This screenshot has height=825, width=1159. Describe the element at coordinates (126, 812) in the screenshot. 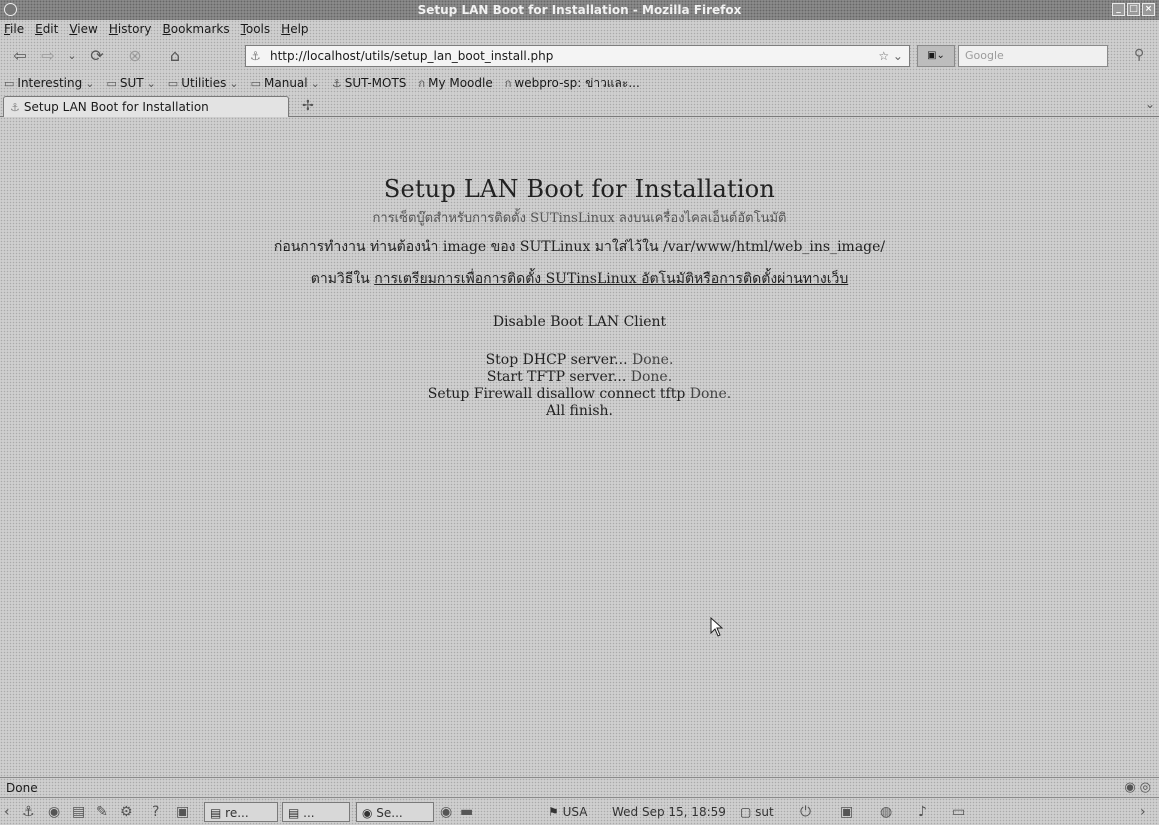

I see `settings-icon: ⚙` at that location.